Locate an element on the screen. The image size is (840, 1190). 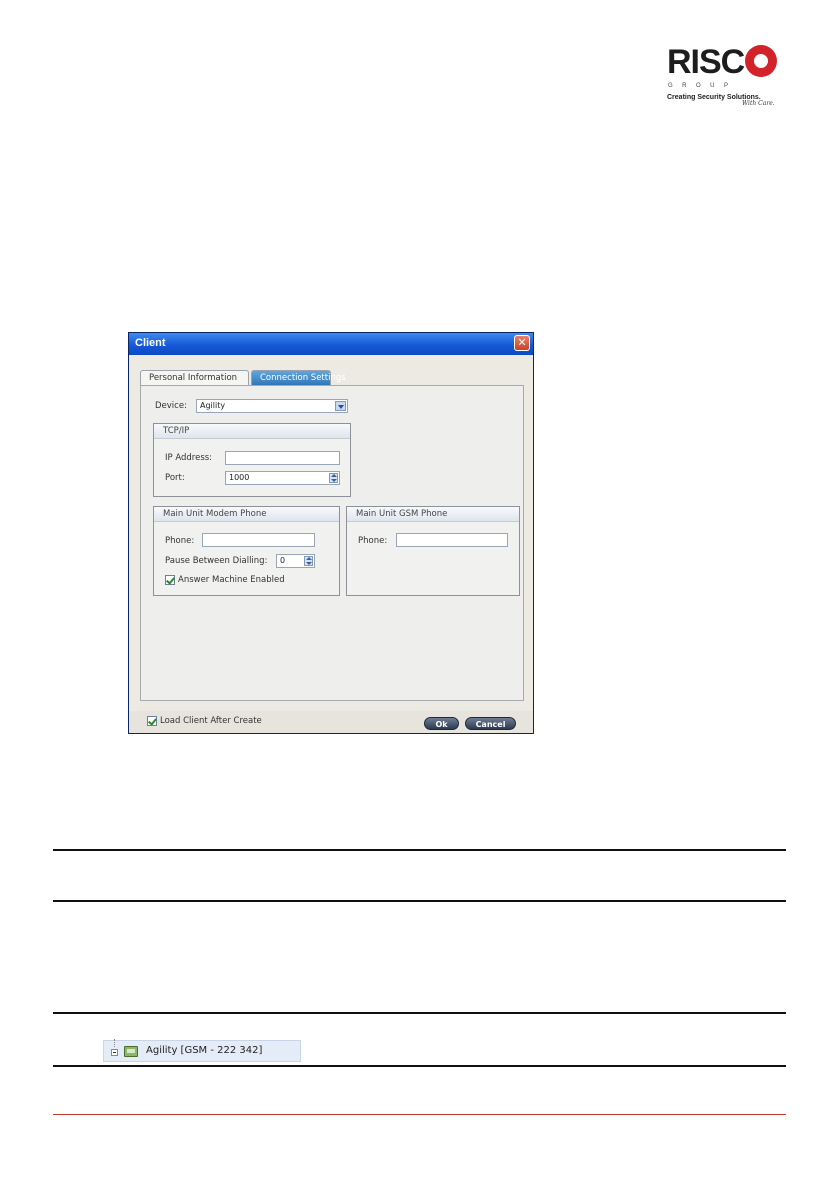
device-select-value: Agility is located at coordinates (213, 405).